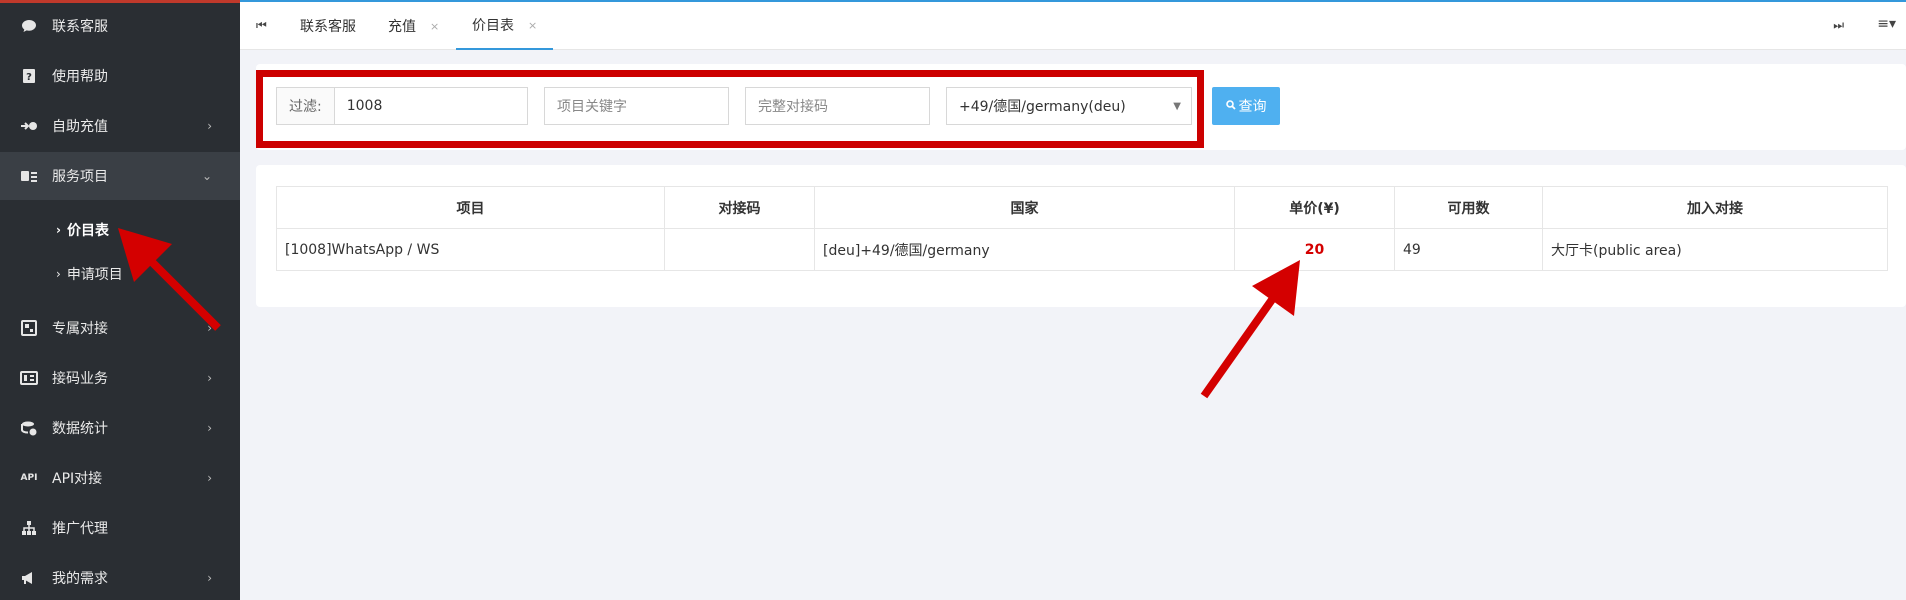 The image size is (1906, 600). I want to click on cell-price: 20, so click(1314, 249).